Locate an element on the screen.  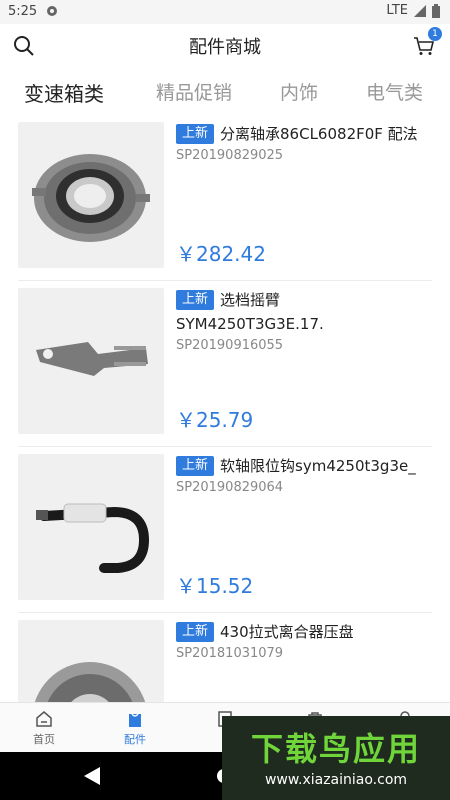
product-name: 上新 选档摇臂 is located at coordinates (304, 300).